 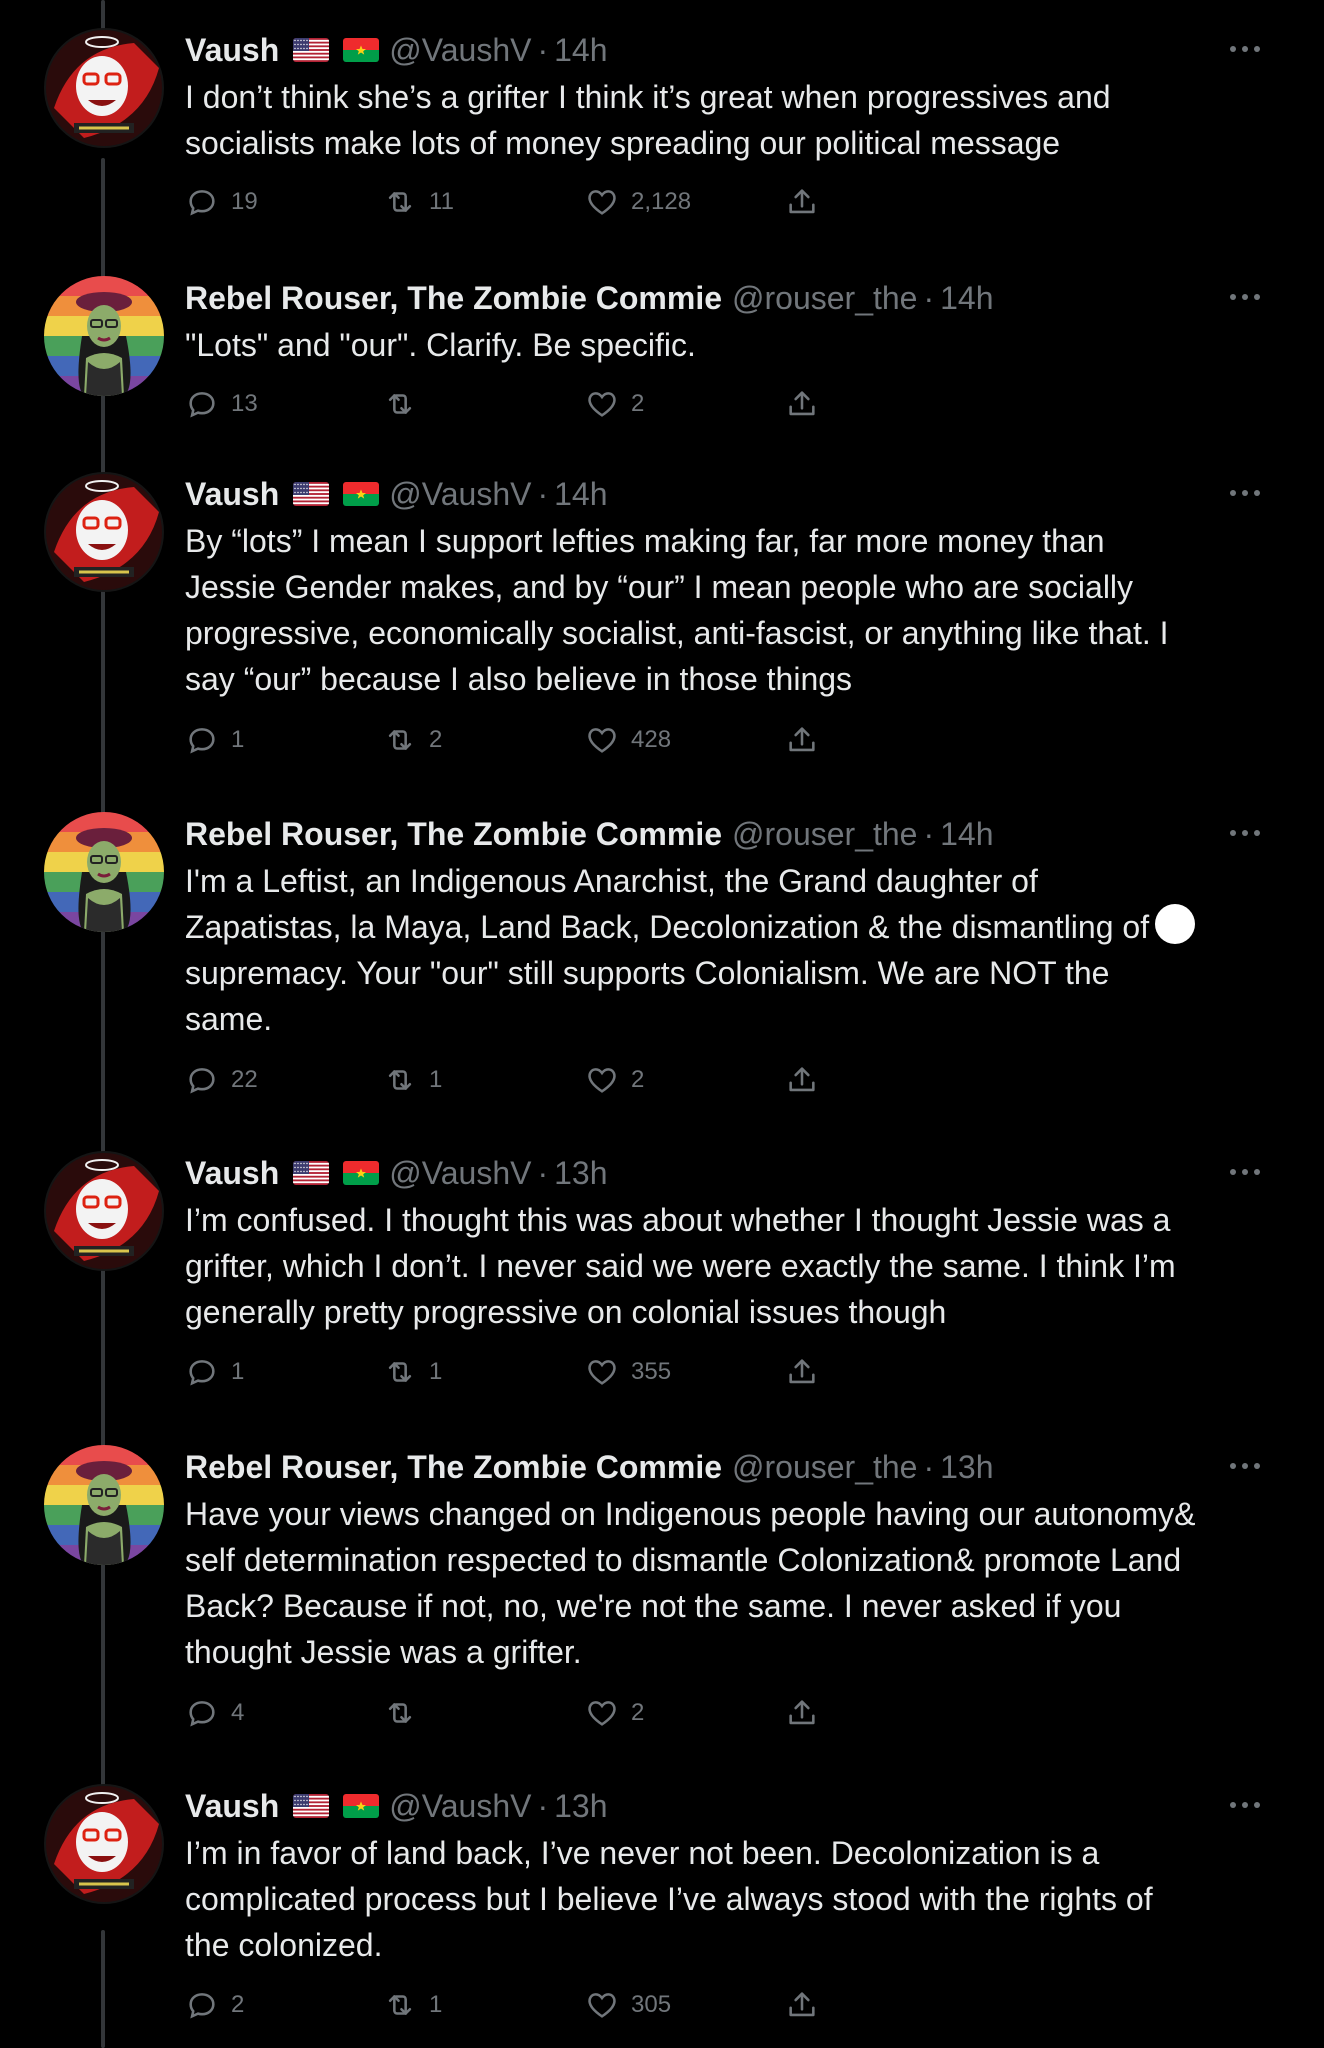 What do you see at coordinates (221, 202) in the screenshot?
I see `reply-button: 19` at bounding box center [221, 202].